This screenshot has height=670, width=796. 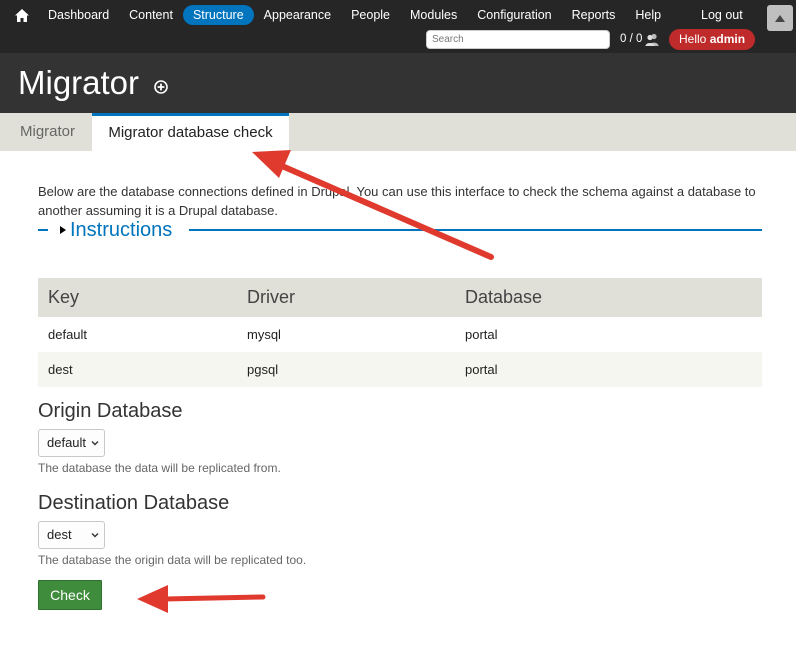 What do you see at coordinates (398, 132) in the screenshot?
I see `primary-tabs: Migrator Migrator database check` at bounding box center [398, 132].